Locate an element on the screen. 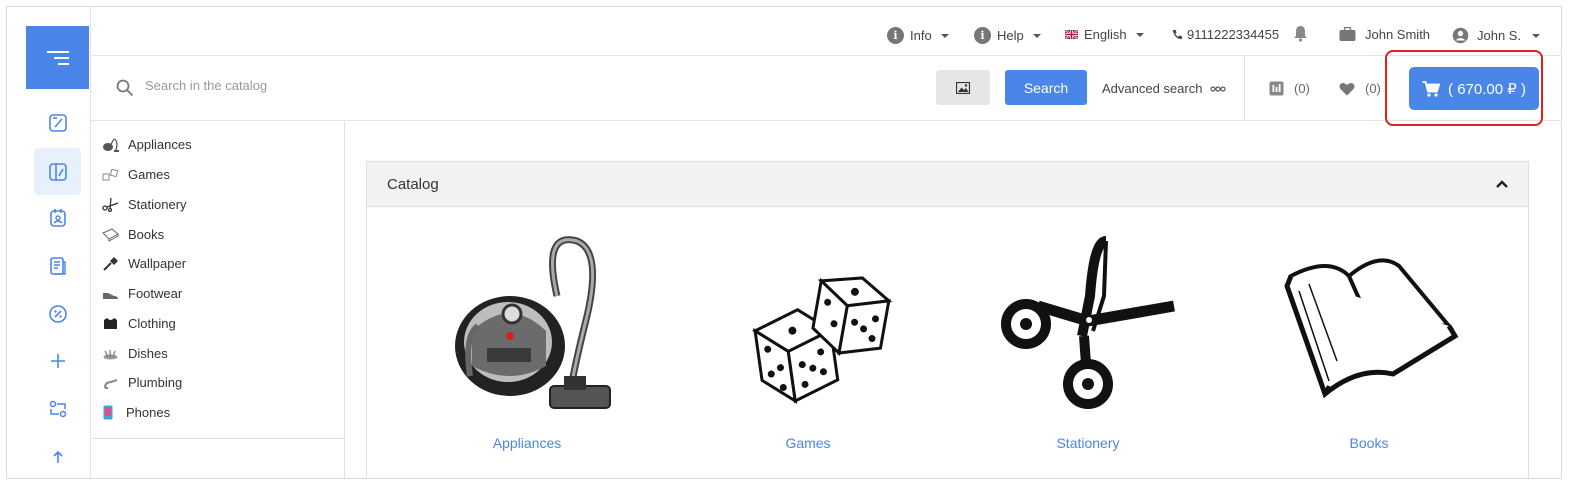 This screenshot has width=1585, height=489. search-input is located at coordinates (445, 85).